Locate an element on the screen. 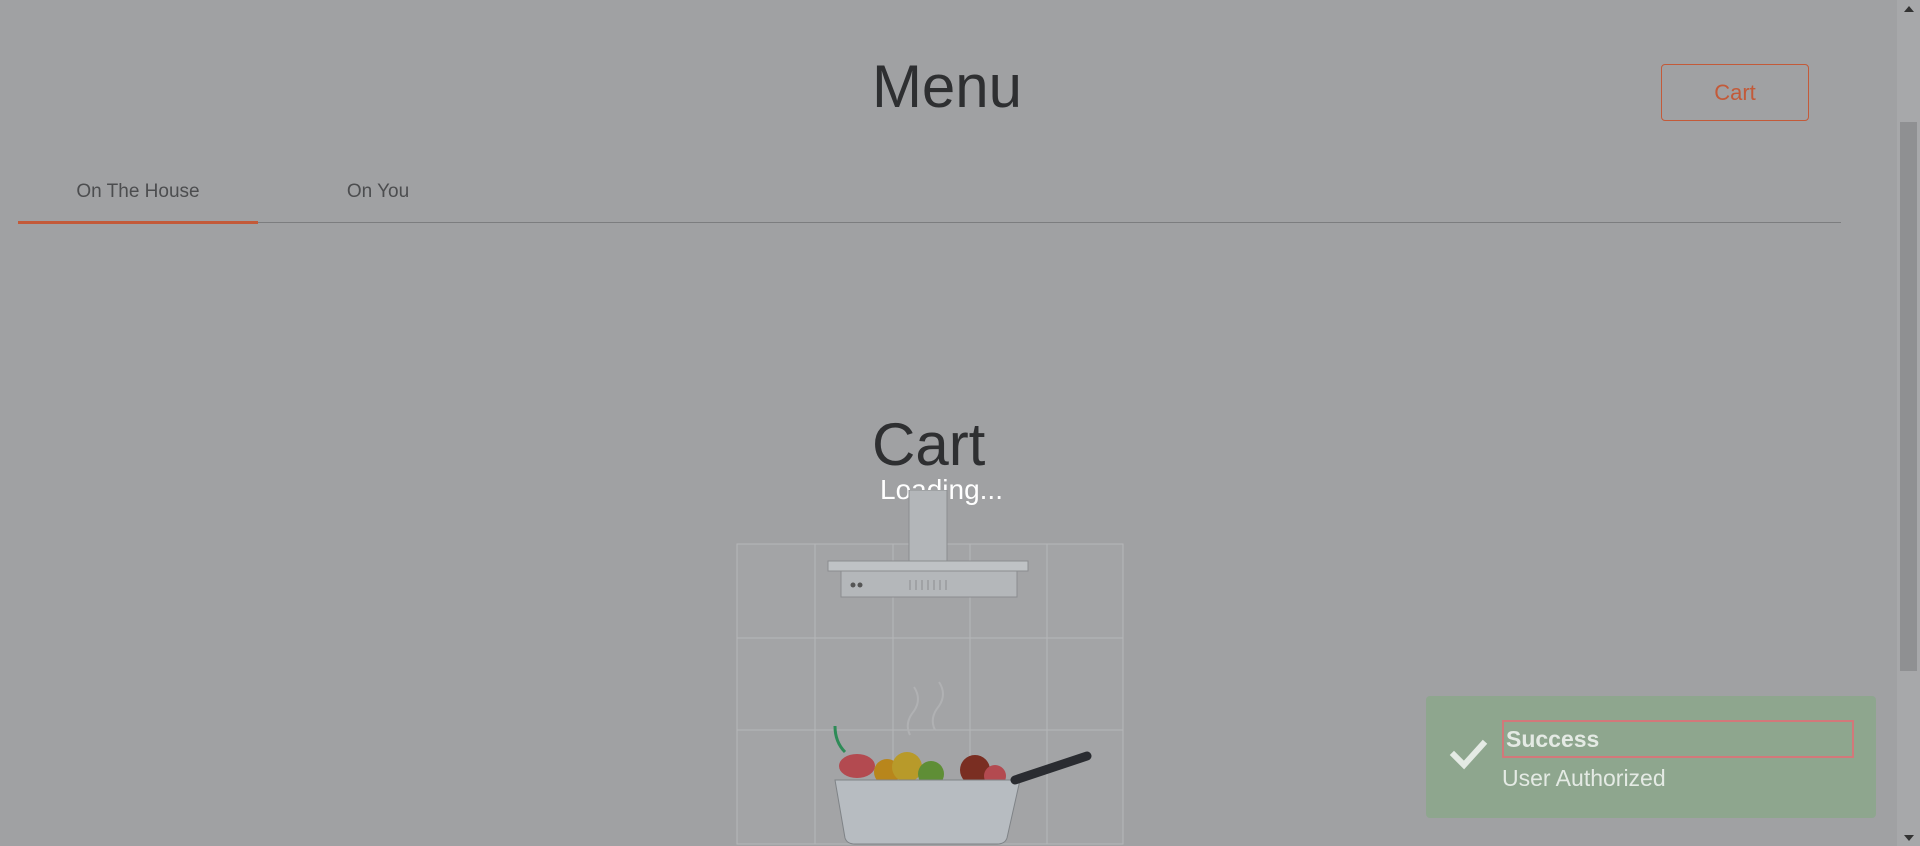  toast-title: Success is located at coordinates (1678, 739).